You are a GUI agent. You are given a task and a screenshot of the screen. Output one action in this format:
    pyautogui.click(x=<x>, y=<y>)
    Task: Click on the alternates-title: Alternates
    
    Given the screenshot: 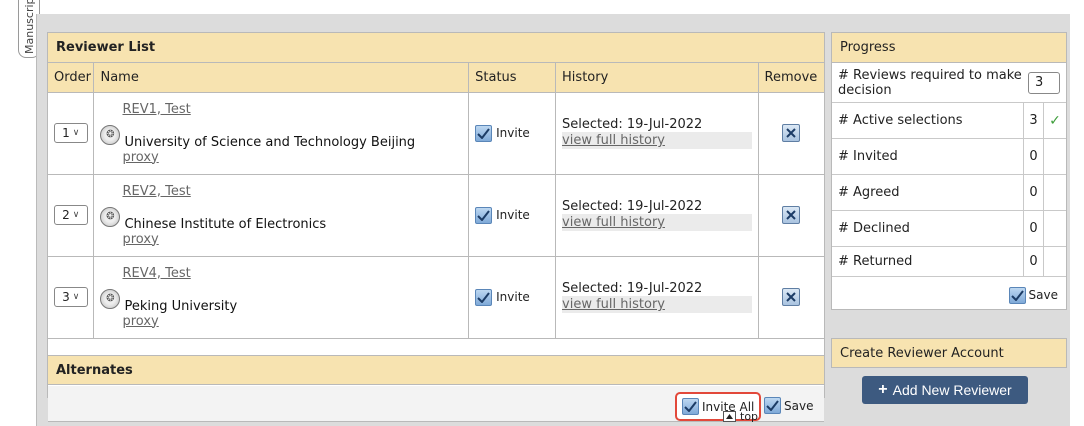 What is the action you would take?
    pyautogui.click(x=436, y=370)
    